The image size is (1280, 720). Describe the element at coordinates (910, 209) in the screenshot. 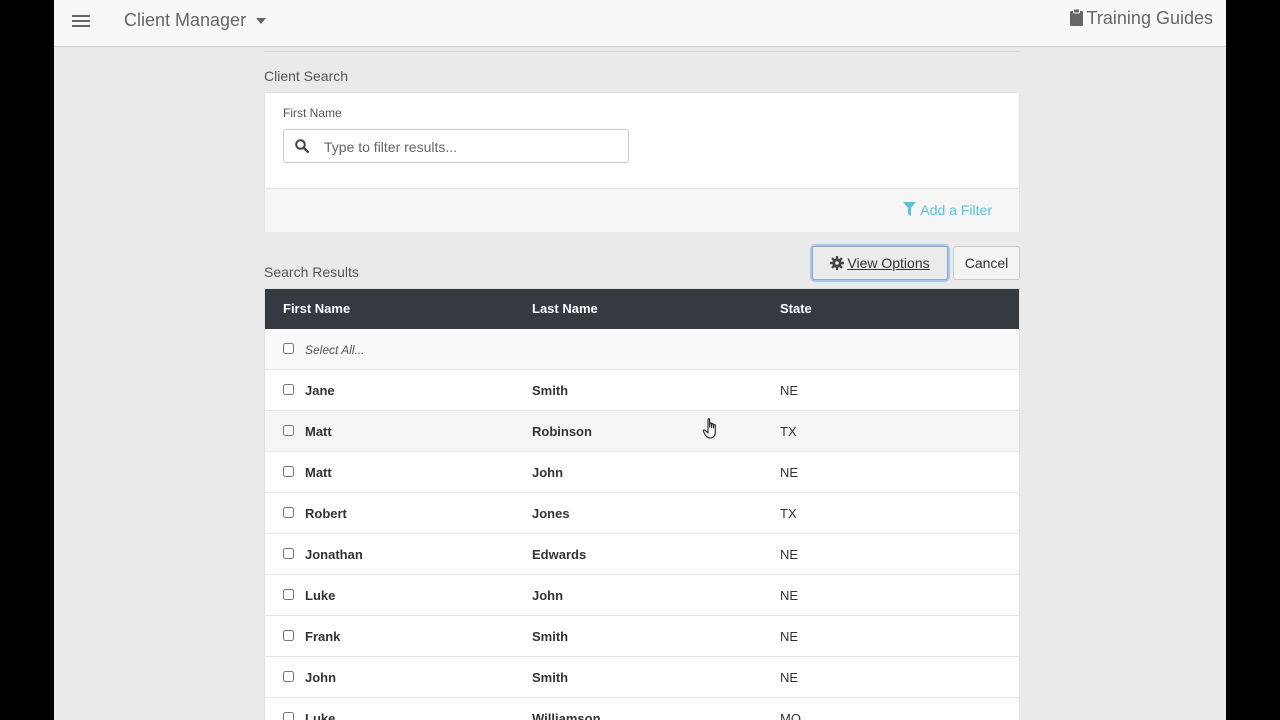

I see `filter-icon` at that location.